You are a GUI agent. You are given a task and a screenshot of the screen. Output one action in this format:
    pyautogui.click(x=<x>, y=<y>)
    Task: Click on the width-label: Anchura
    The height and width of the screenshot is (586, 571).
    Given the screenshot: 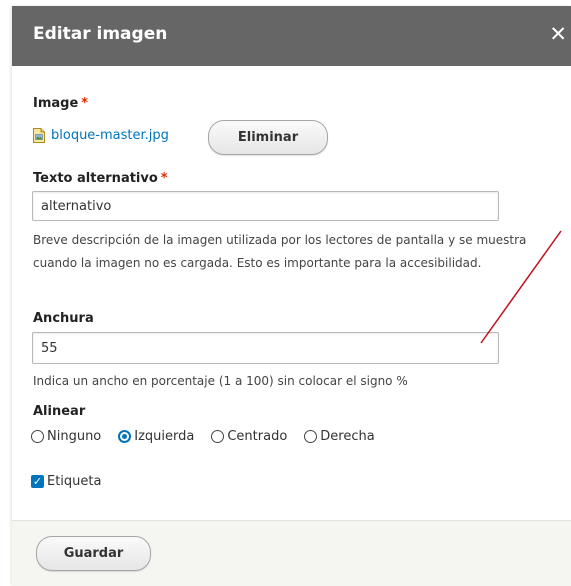 What is the action you would take?
    pyautogui.click(x=63, y=318)
    